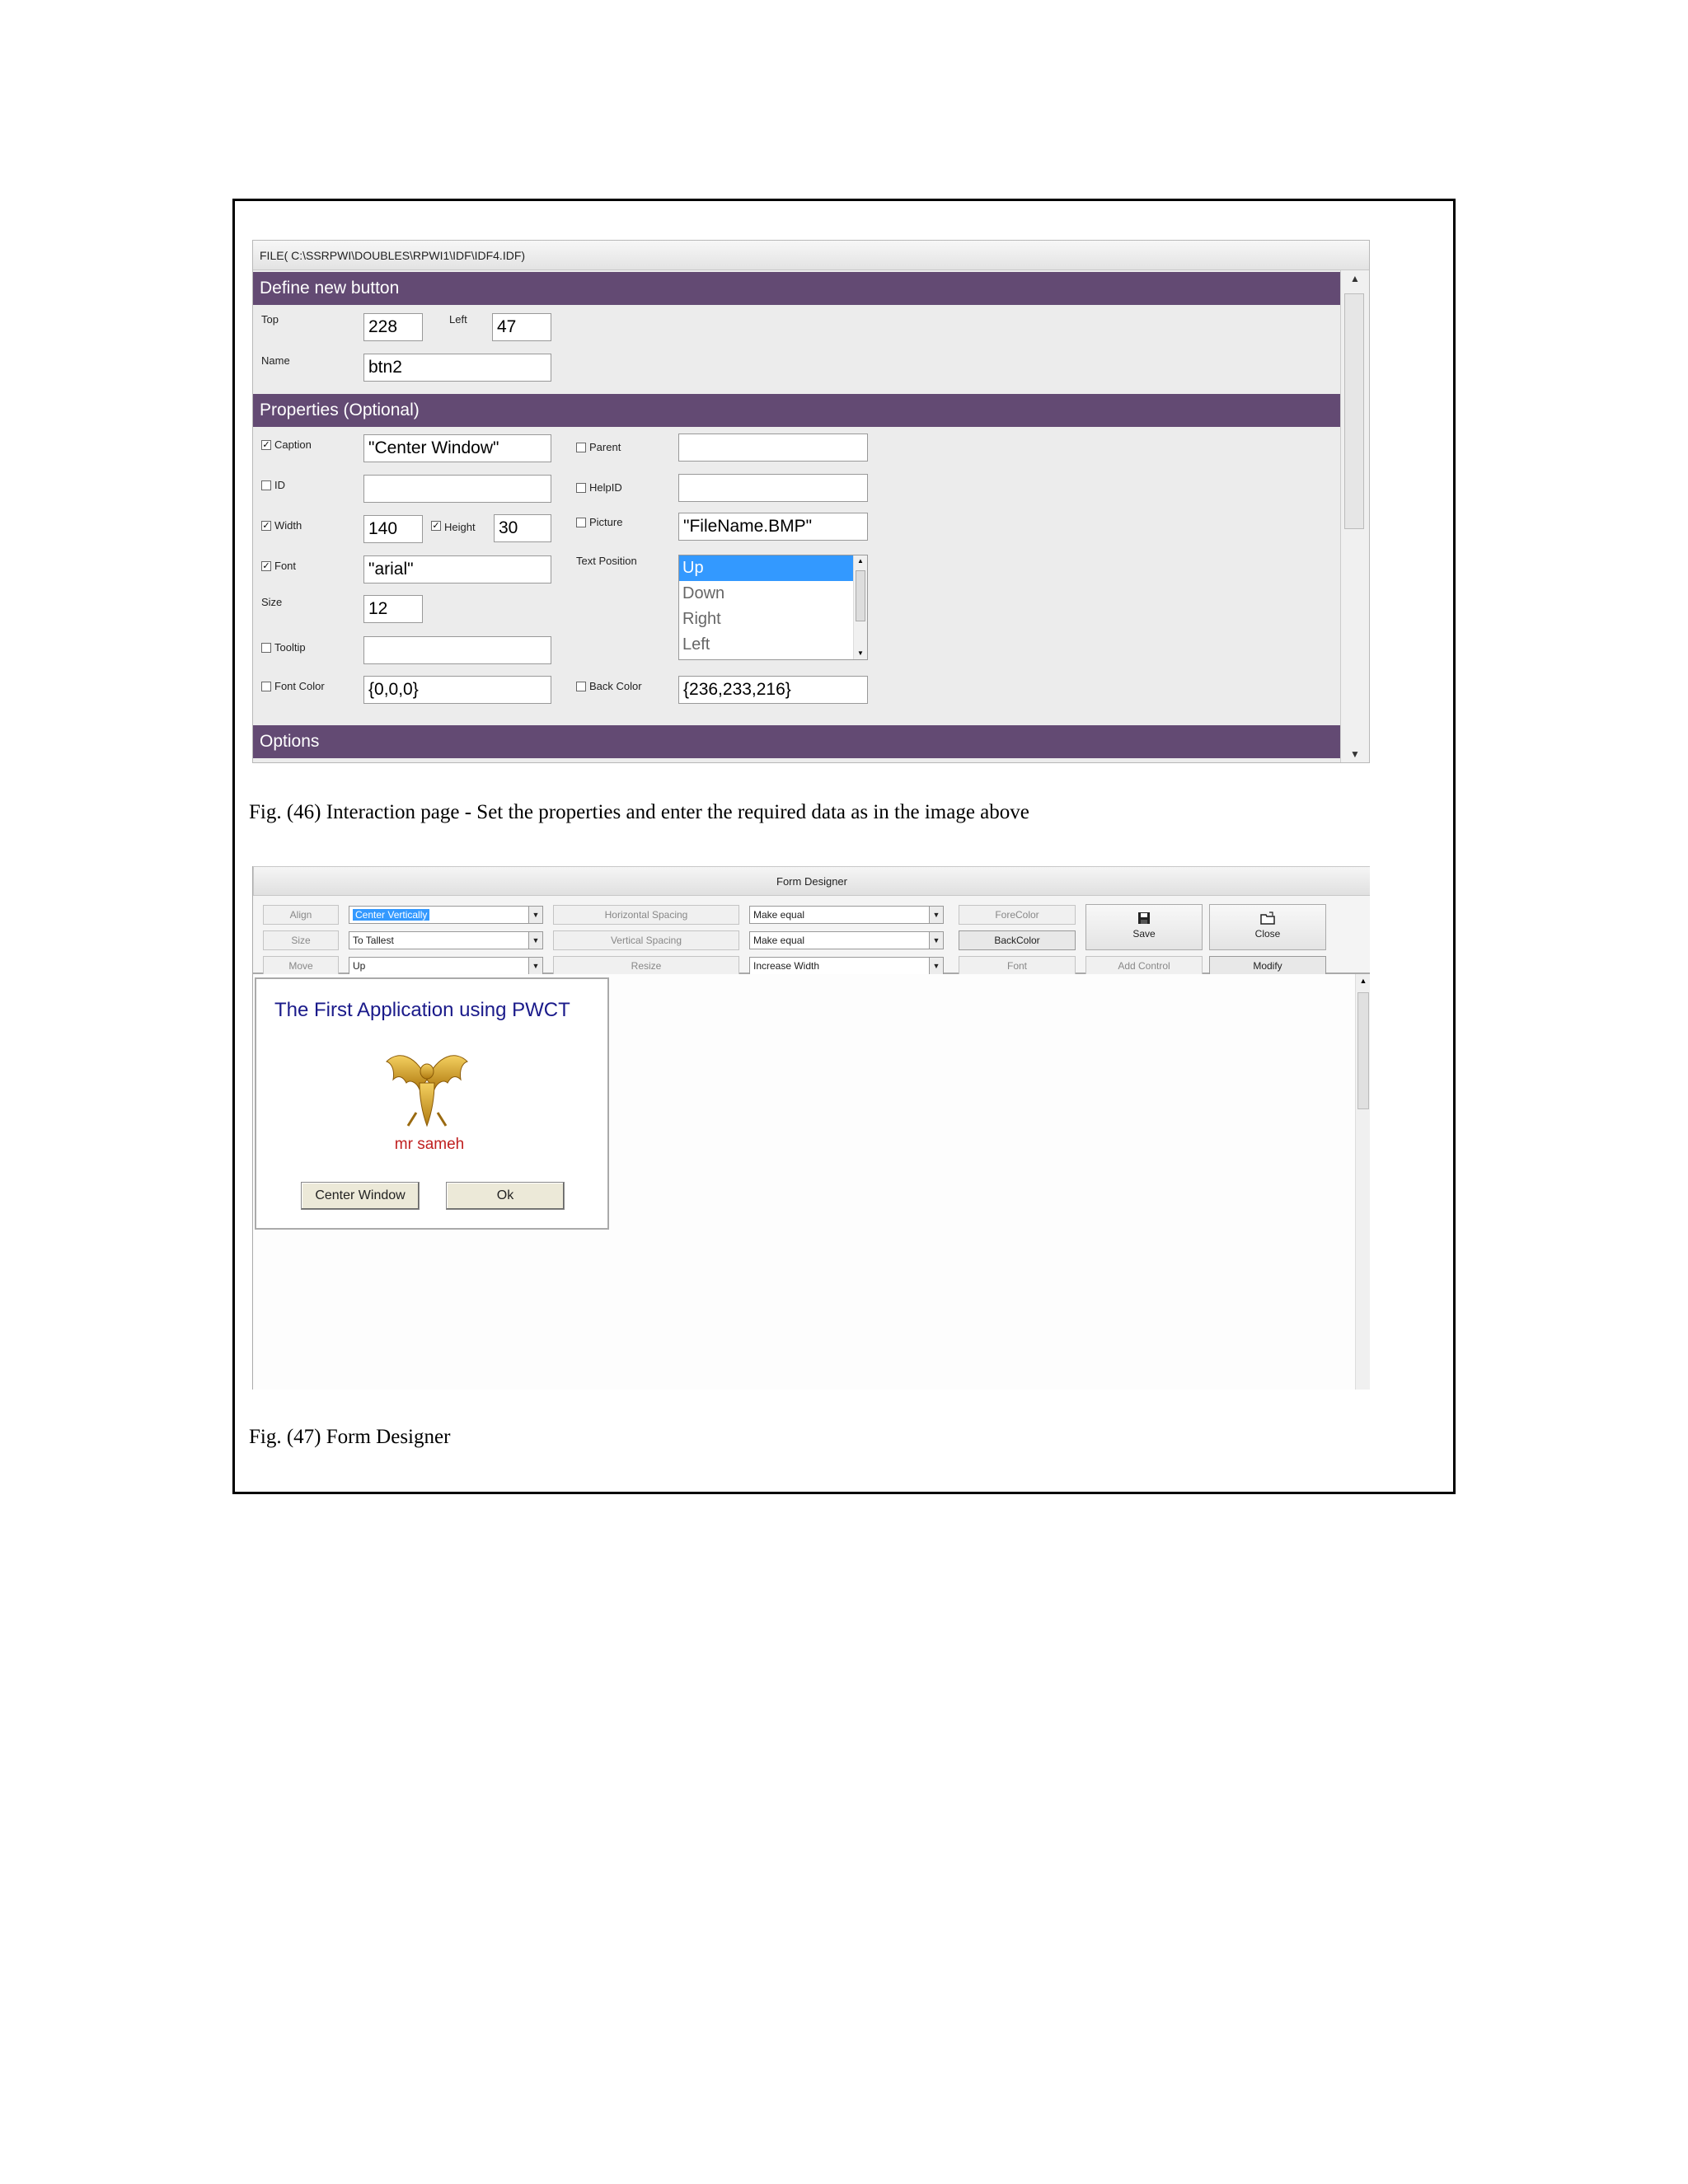 The height and width of the screenshot is (2184, 1688). What do you see at coordinates (606, 561) in the screenshot?
I see `text-position-label: Text Position` at bounding box center [606, 561].